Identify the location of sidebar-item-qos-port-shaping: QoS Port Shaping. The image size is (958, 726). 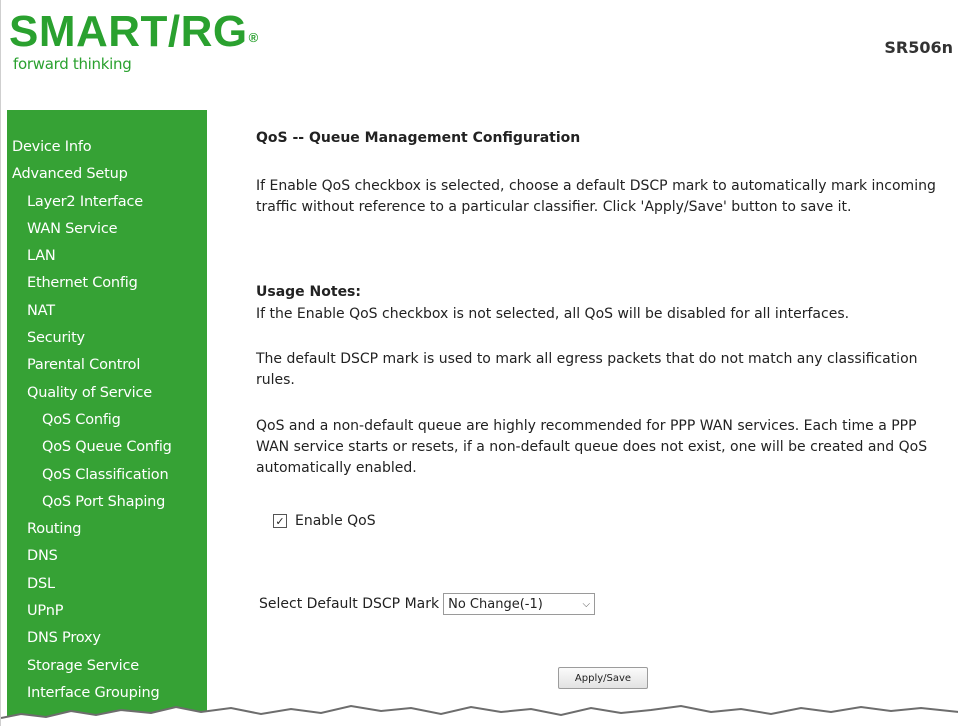
(107, 502).